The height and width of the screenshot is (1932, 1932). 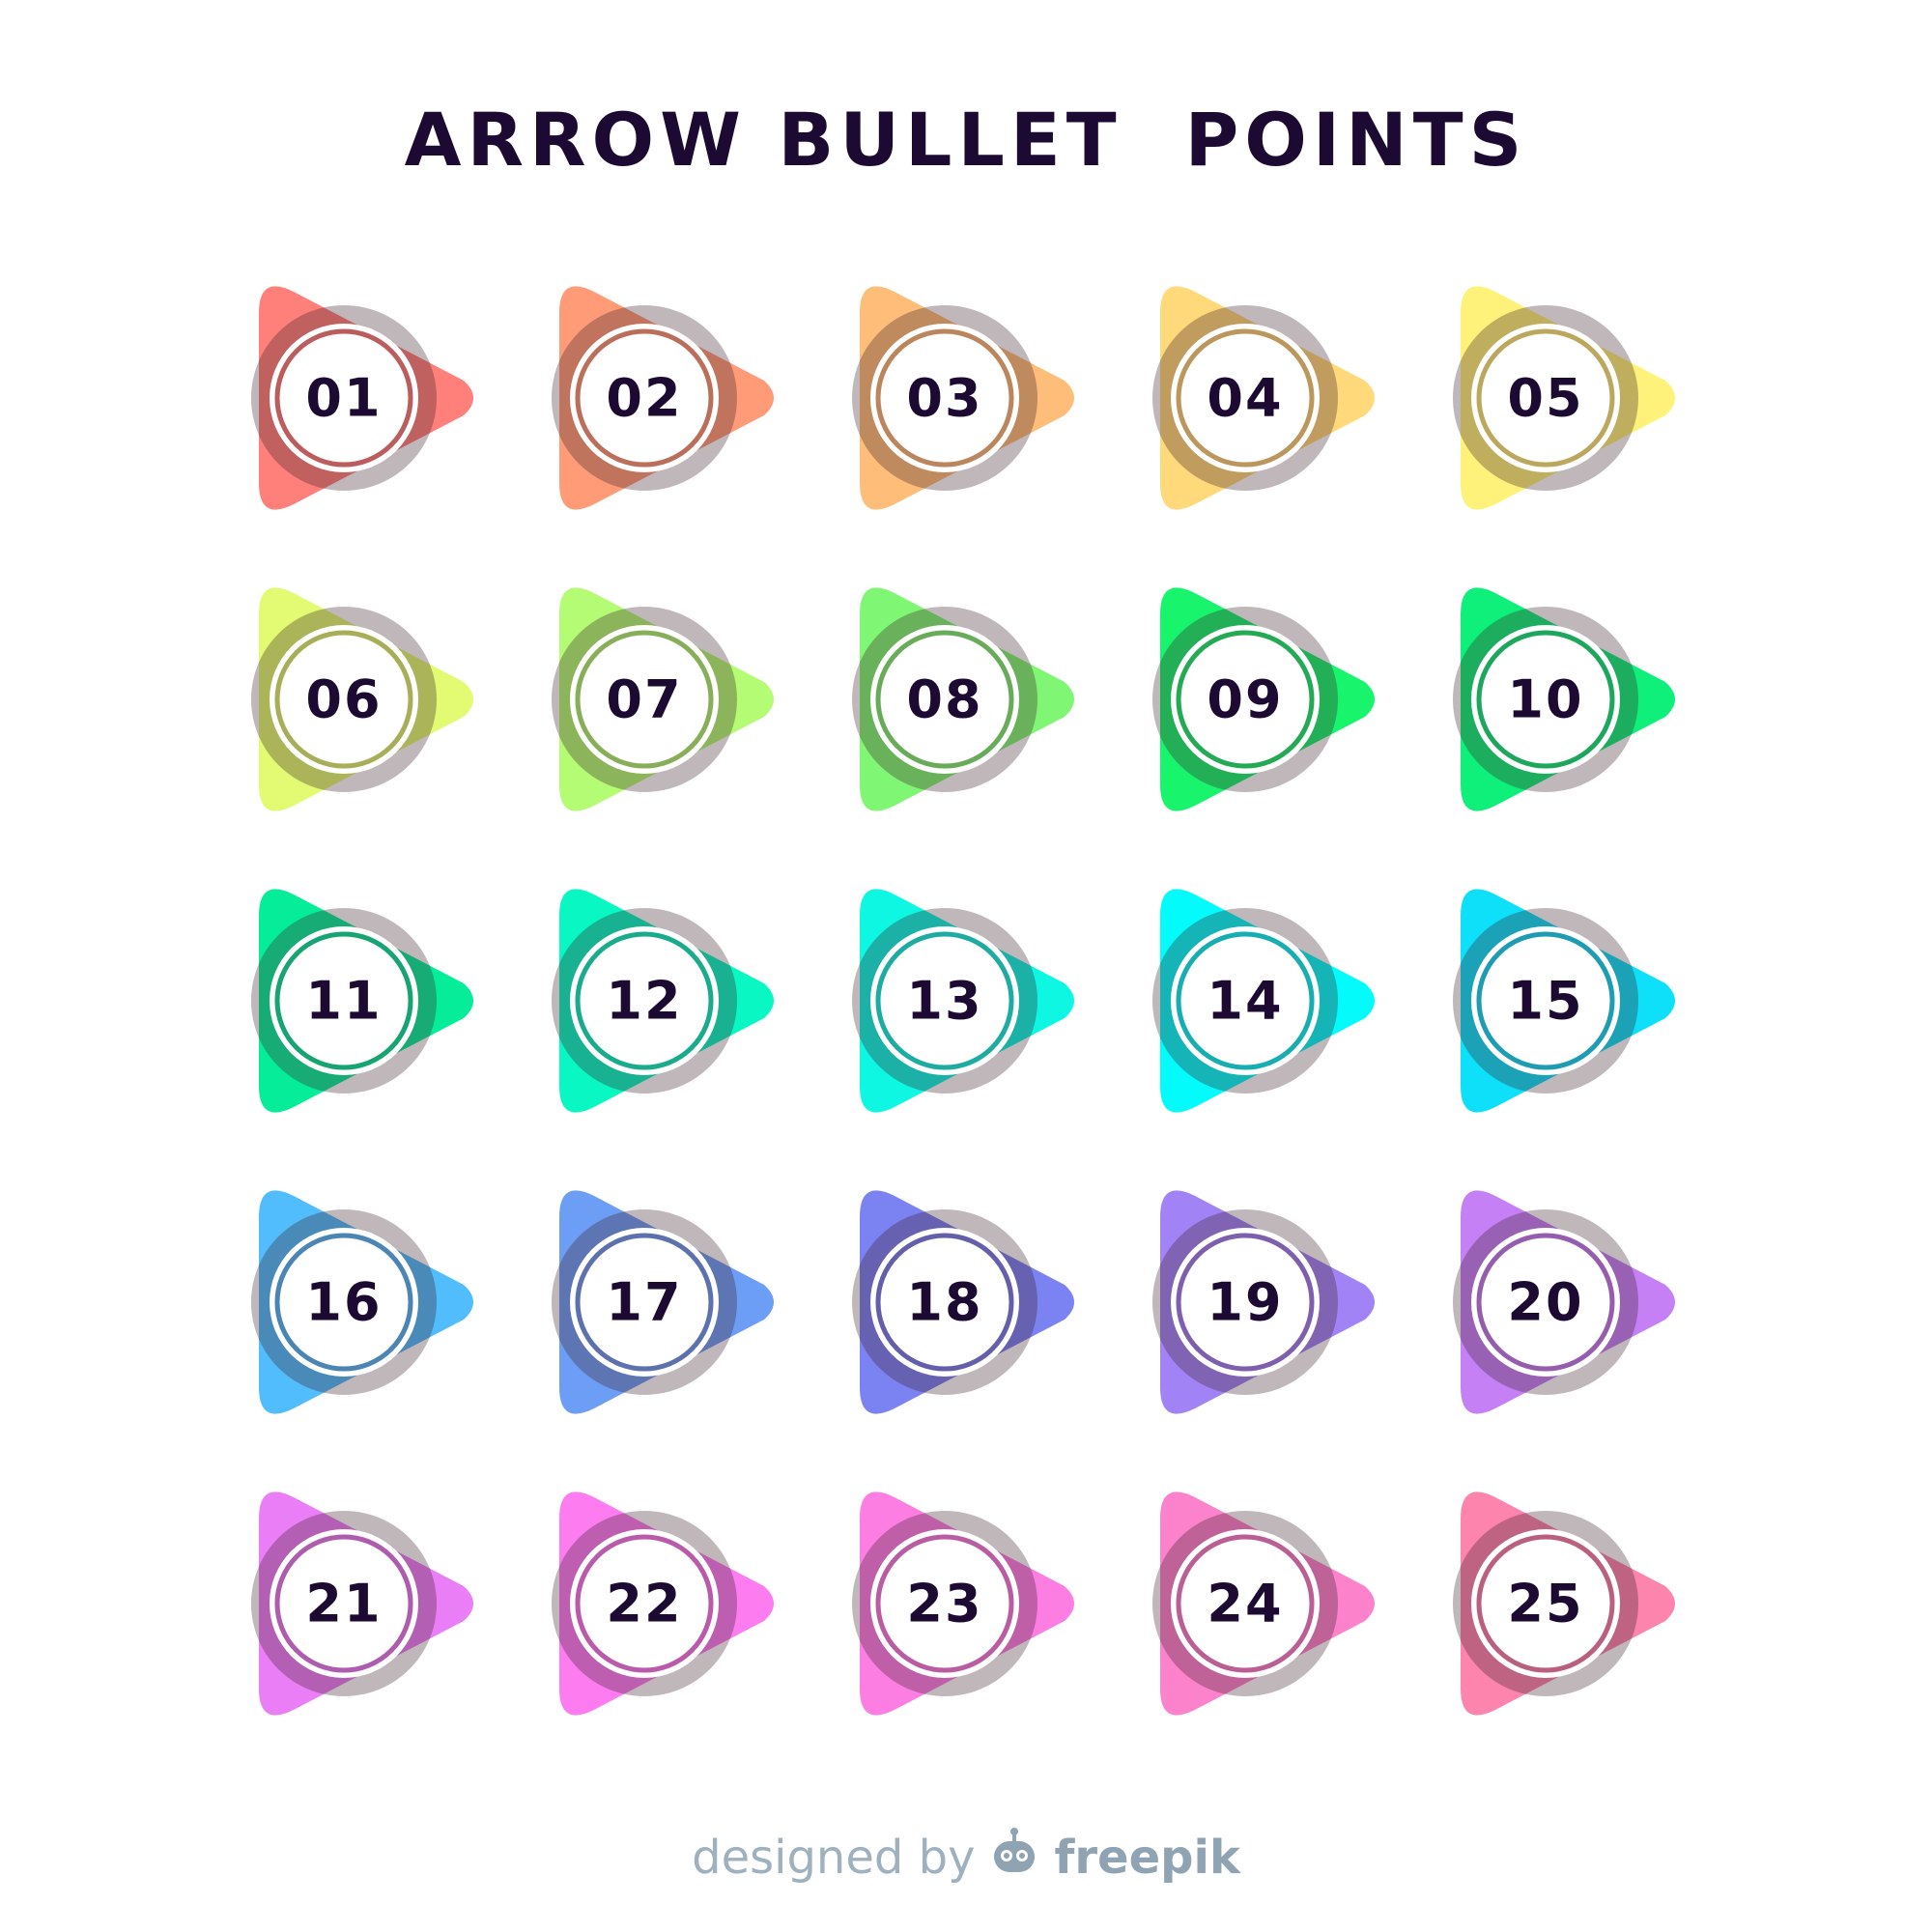 What do you see at coordinates (1607, 1630) in the screenshot?
I see `arrow-bullet: 25` at bounding box center [1607, 1630].